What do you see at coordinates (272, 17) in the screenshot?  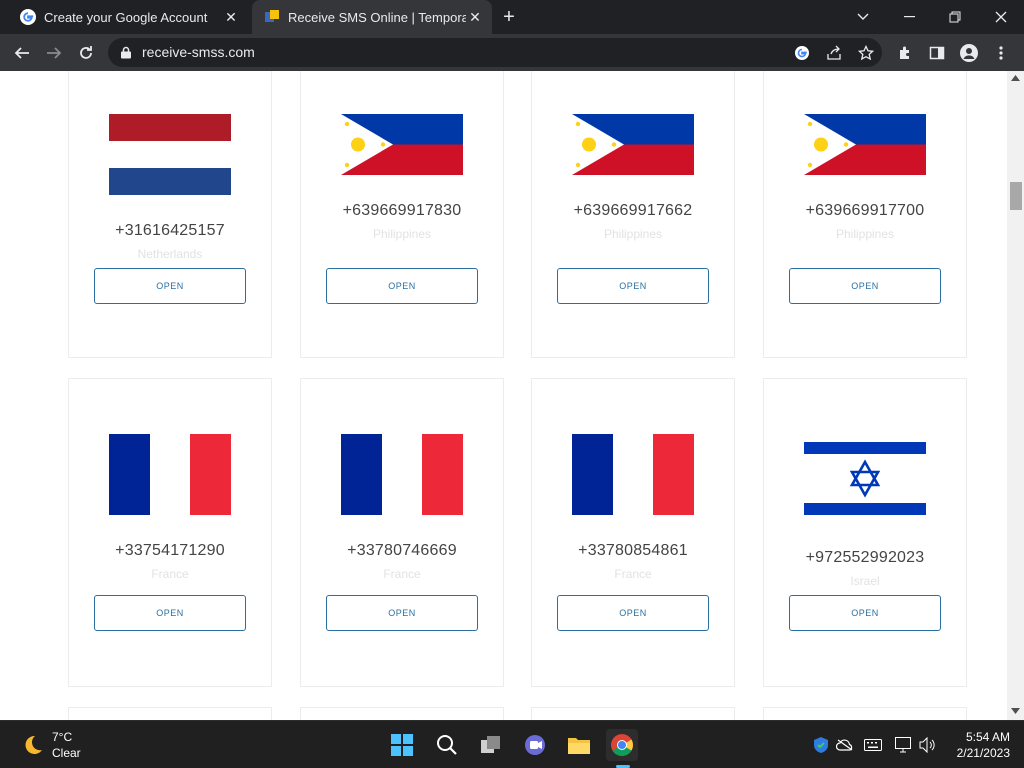 I see `receive-smss-icon` at bounding box center [272, 17].